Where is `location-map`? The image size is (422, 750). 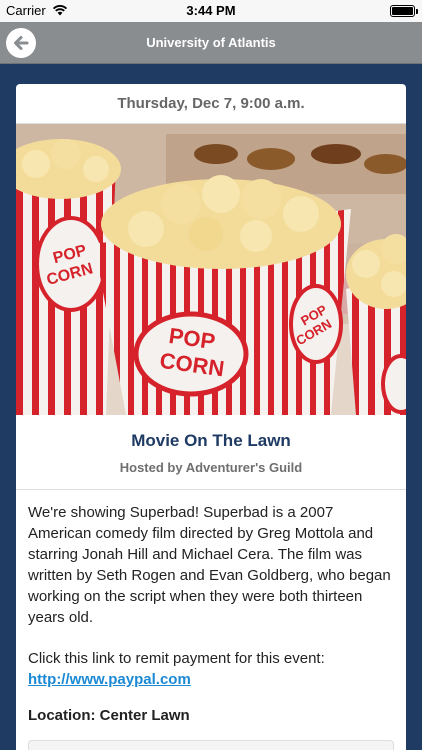 location-map is located at coordinates (211, 745).